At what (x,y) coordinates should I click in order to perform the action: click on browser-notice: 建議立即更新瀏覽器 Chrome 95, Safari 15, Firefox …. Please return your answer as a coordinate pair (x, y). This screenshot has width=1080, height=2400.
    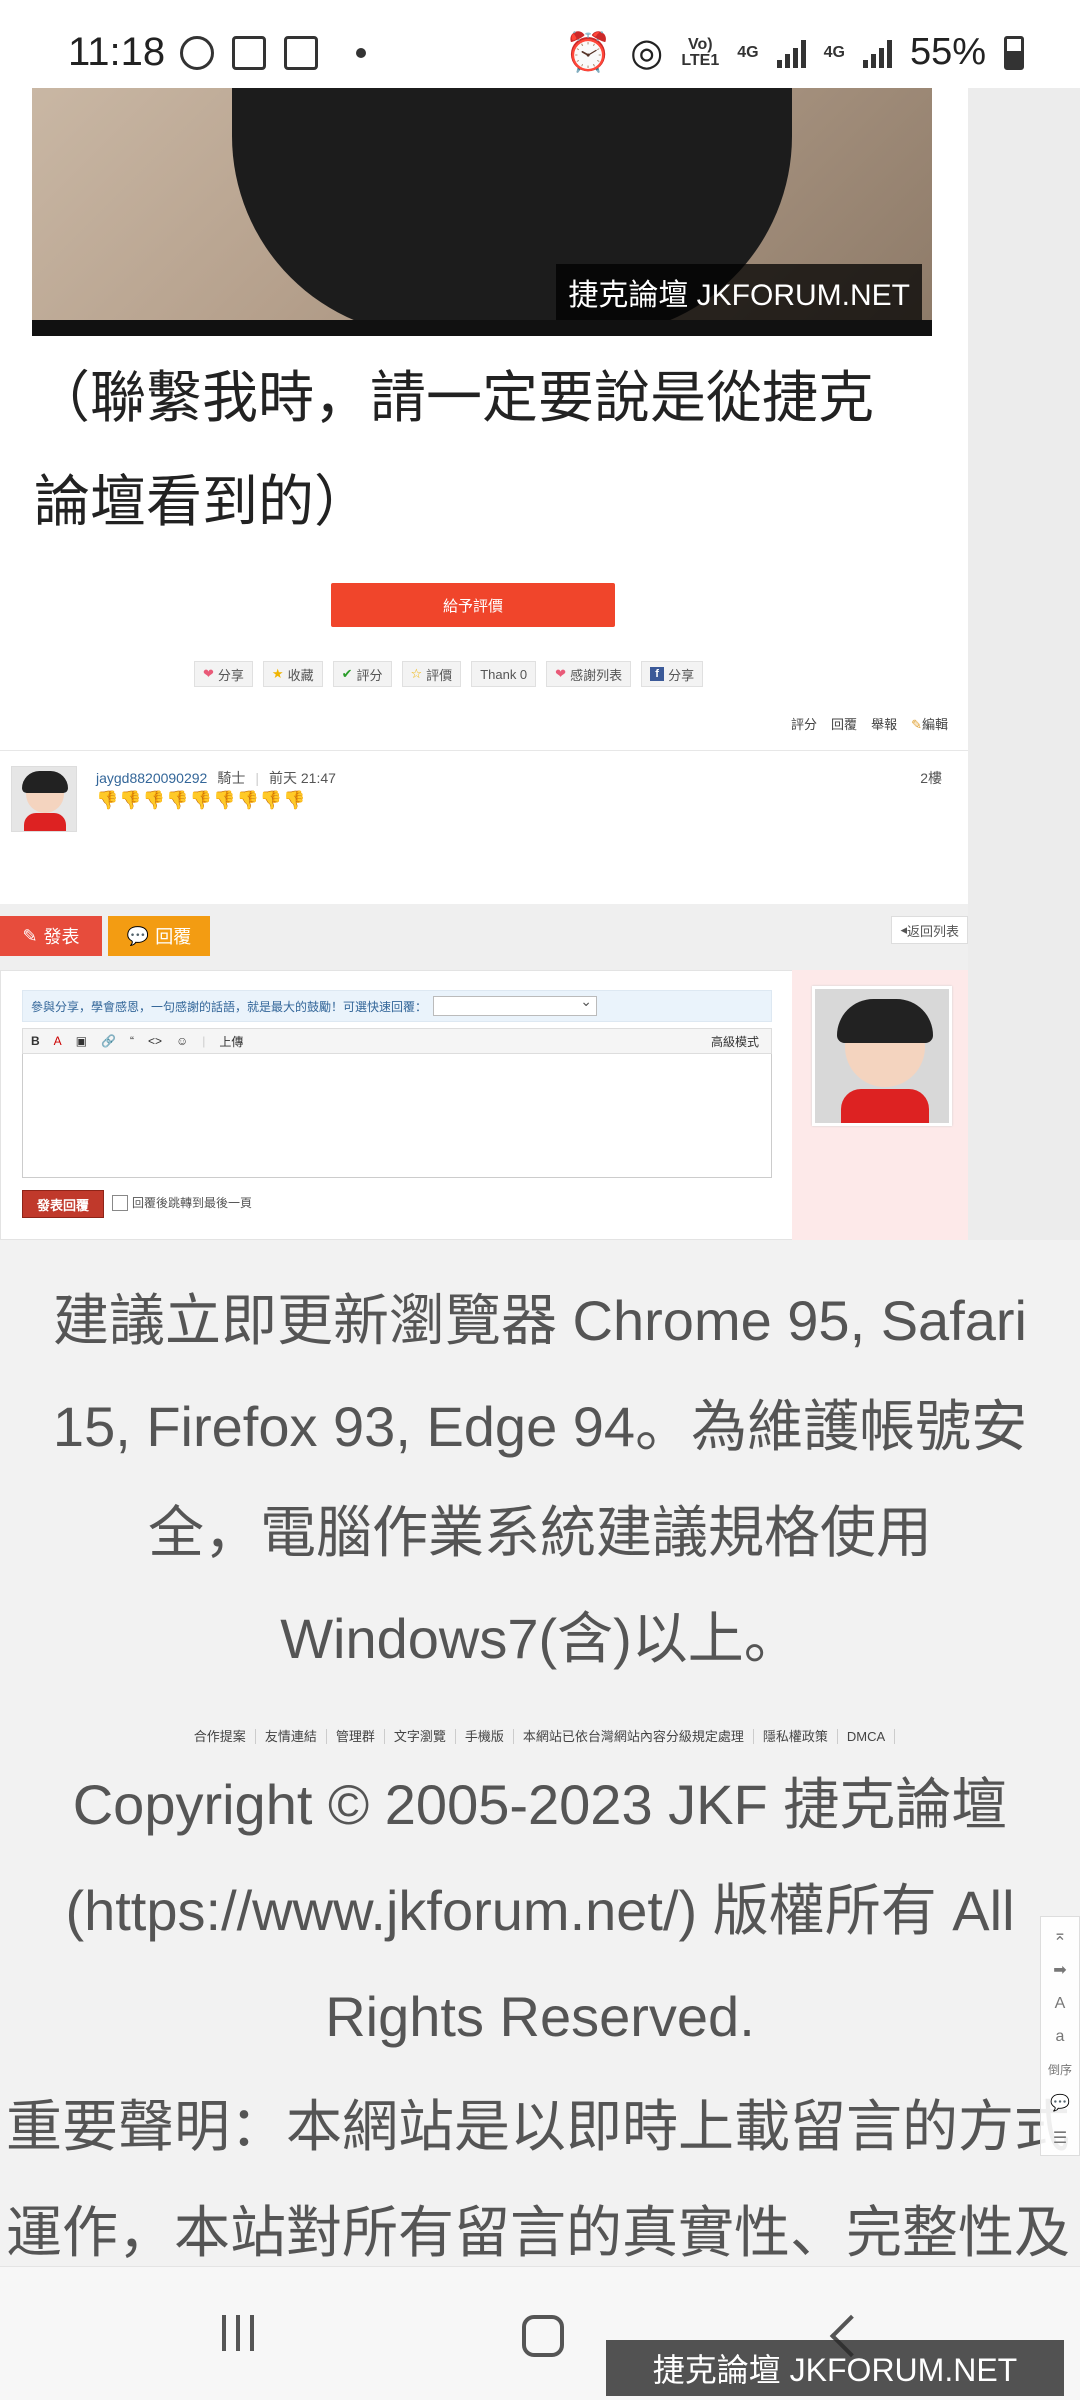
    Looking at the image, I should click on (540, 1479).